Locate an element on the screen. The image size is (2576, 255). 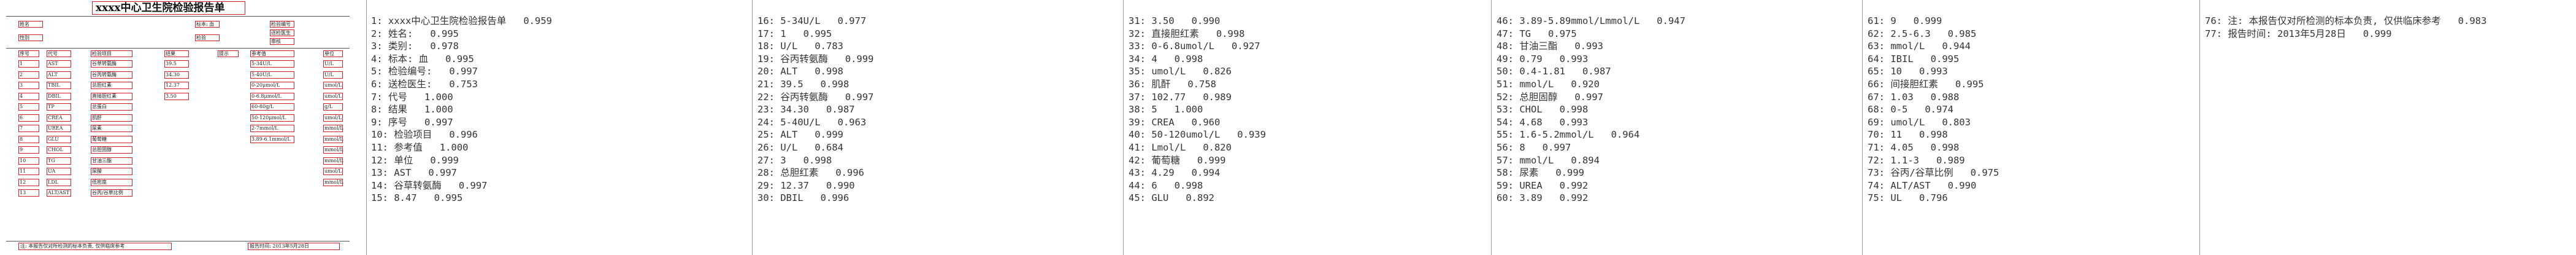
info-label: 检验编号 is located at coordinates (281, 24).